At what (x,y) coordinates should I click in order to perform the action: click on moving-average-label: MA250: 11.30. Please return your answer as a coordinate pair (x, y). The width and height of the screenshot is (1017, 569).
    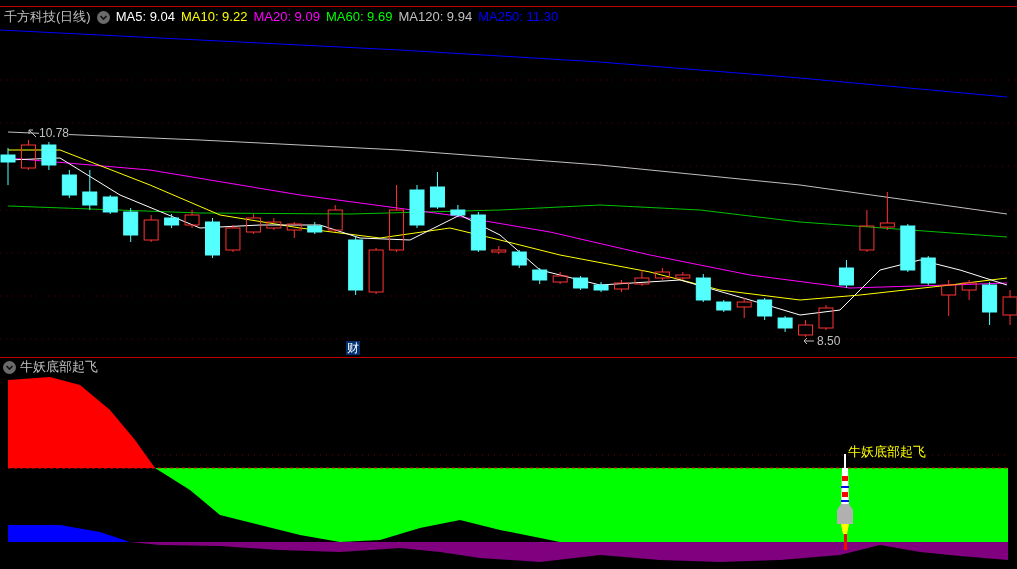
    Looking at the image, I should click on (518, 17).